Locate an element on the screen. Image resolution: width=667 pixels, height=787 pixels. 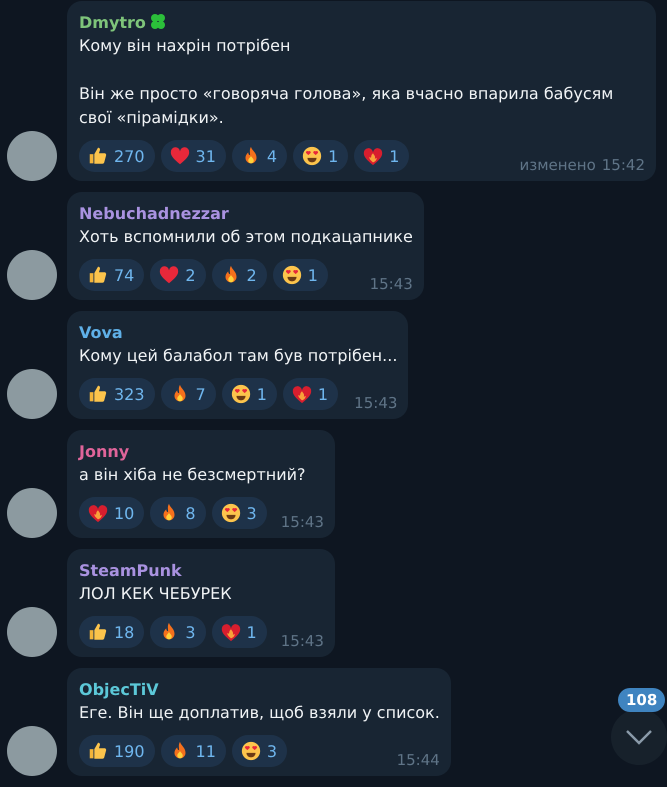
author-name: Vova is located at coordinates (101, 332).